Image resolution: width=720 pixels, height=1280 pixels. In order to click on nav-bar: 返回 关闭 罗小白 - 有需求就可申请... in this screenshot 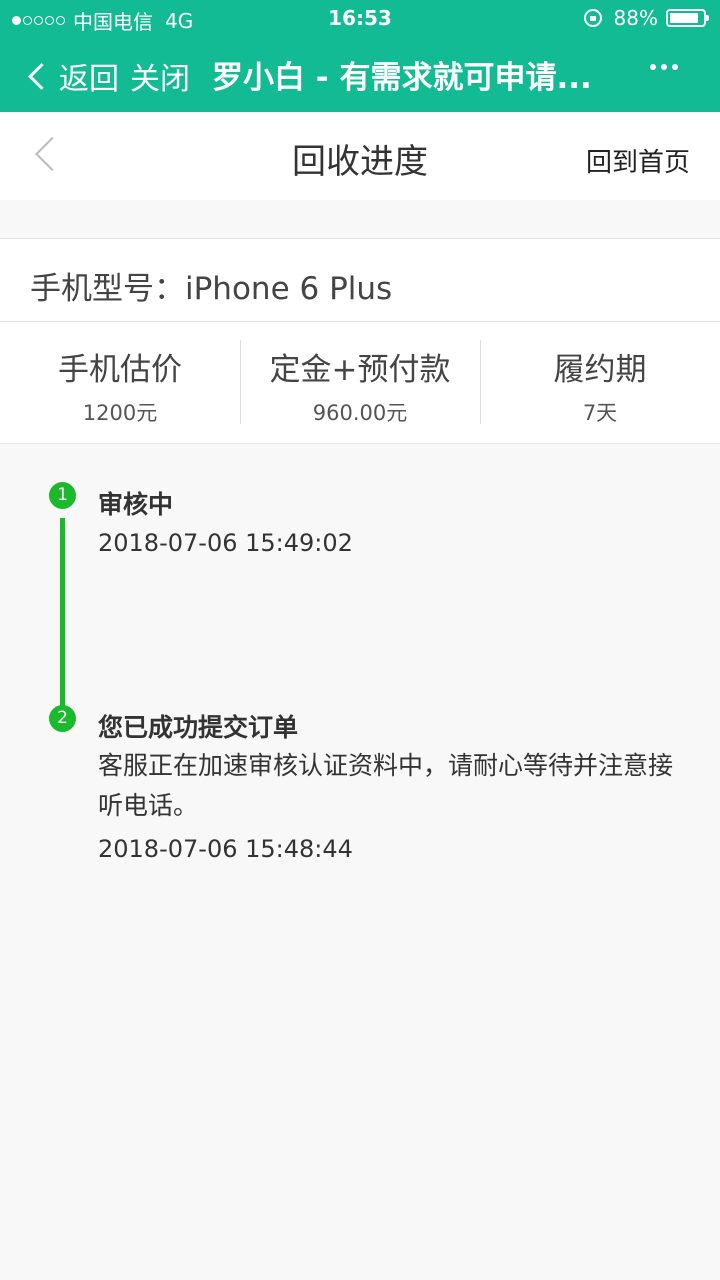, I will do `click(360, 74)`.